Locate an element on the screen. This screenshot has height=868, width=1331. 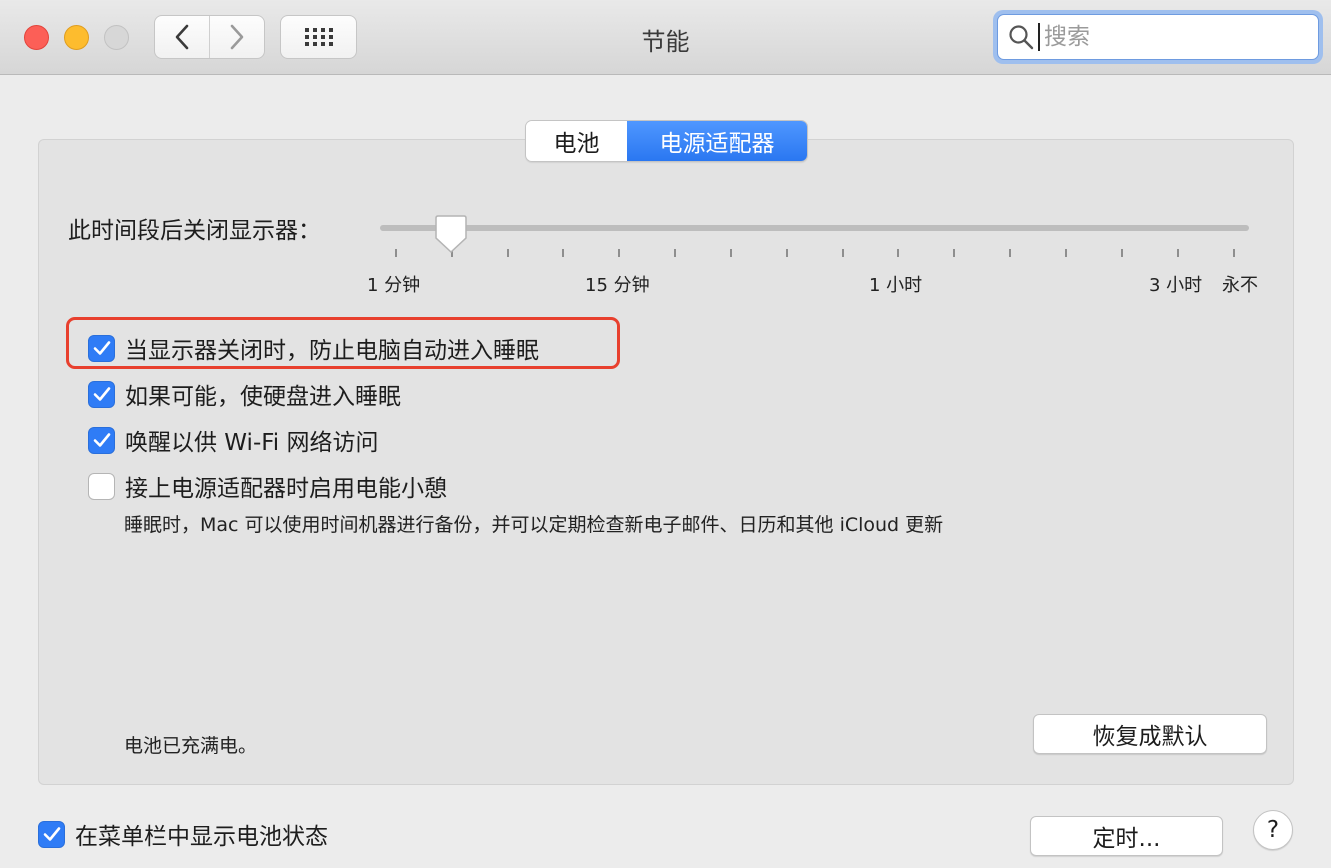
tab-battery: 电池 is located at coordinates (576, 141).